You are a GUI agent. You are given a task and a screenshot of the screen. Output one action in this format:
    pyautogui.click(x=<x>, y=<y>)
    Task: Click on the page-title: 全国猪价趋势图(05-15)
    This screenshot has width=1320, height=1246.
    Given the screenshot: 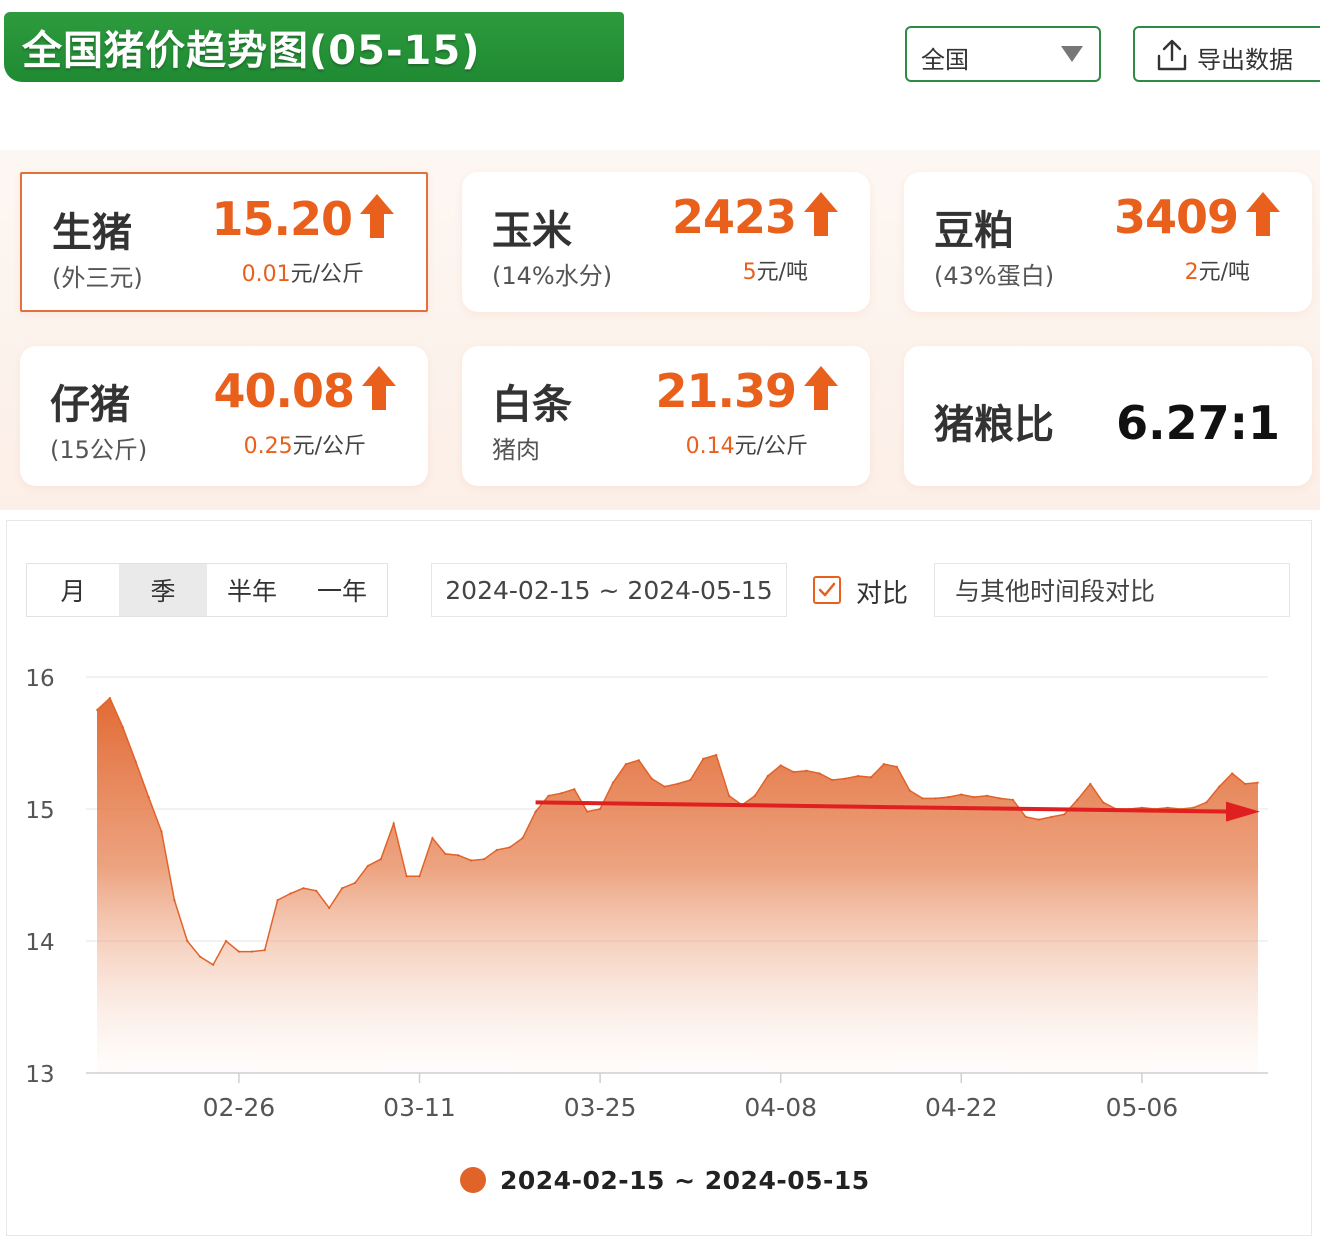 What is the action you would take?
    pyautogui.click(x=251, y=51)
    